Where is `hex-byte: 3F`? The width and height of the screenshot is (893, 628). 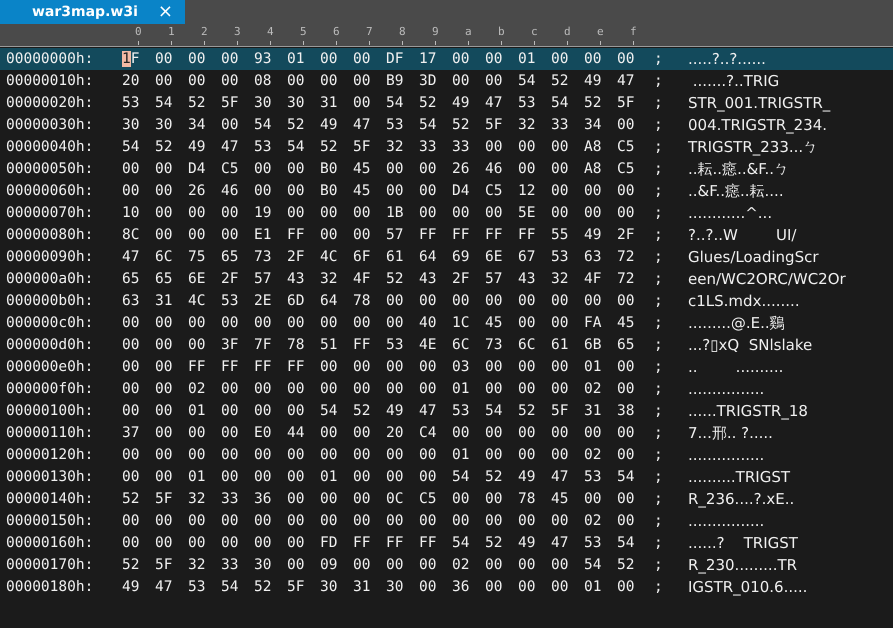 hex-byte: 3F is located at coordinates (237, 345).